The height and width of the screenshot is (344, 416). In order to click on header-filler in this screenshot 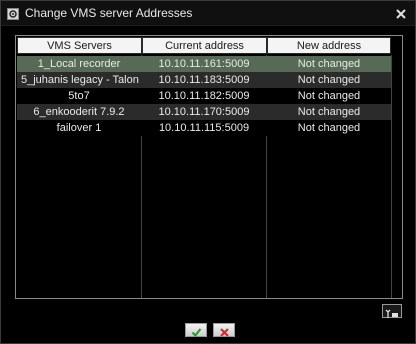, I will do `click(396, 45)`.